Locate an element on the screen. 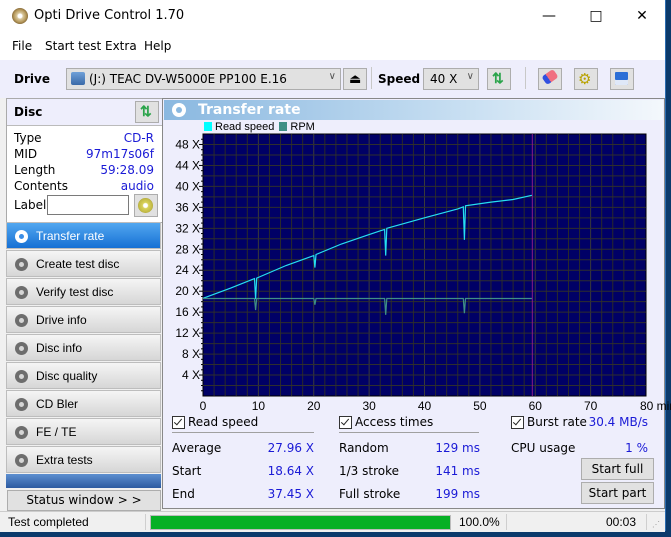 This screenshot has height=537, width=671. fe-te-icon is located at coordinates (21, 432).